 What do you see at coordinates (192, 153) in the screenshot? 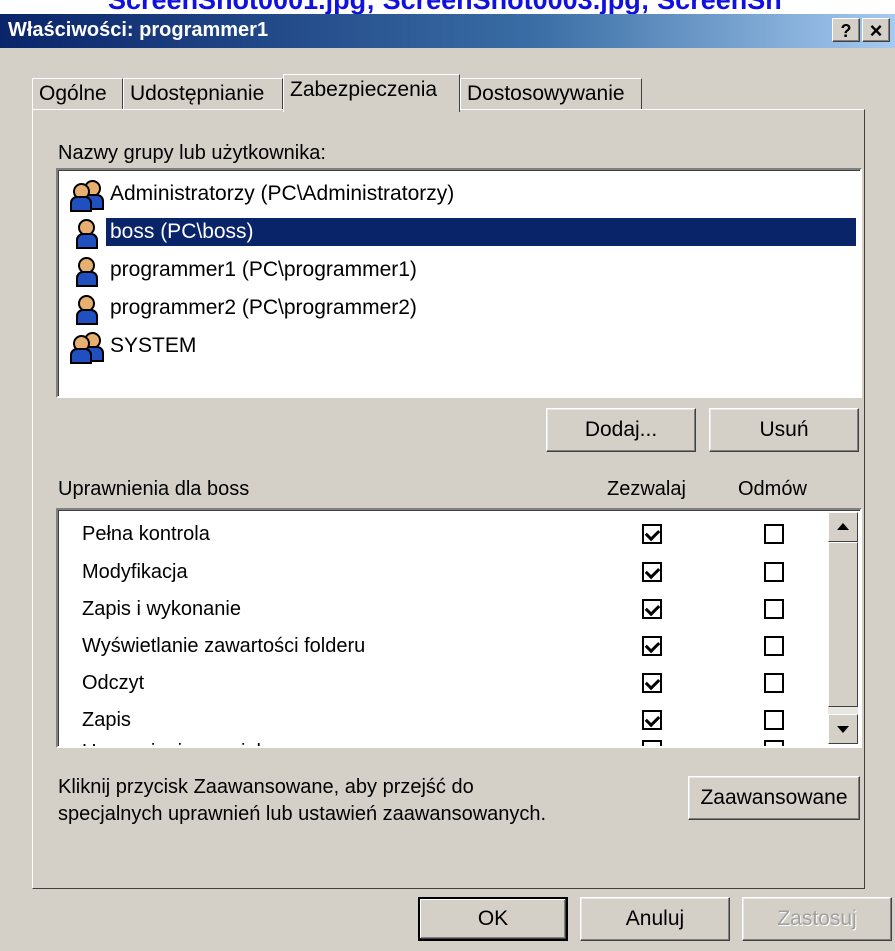
I see `users-label: Nazwy grupy lub użytkownika:` at bounding box center [192, 153].